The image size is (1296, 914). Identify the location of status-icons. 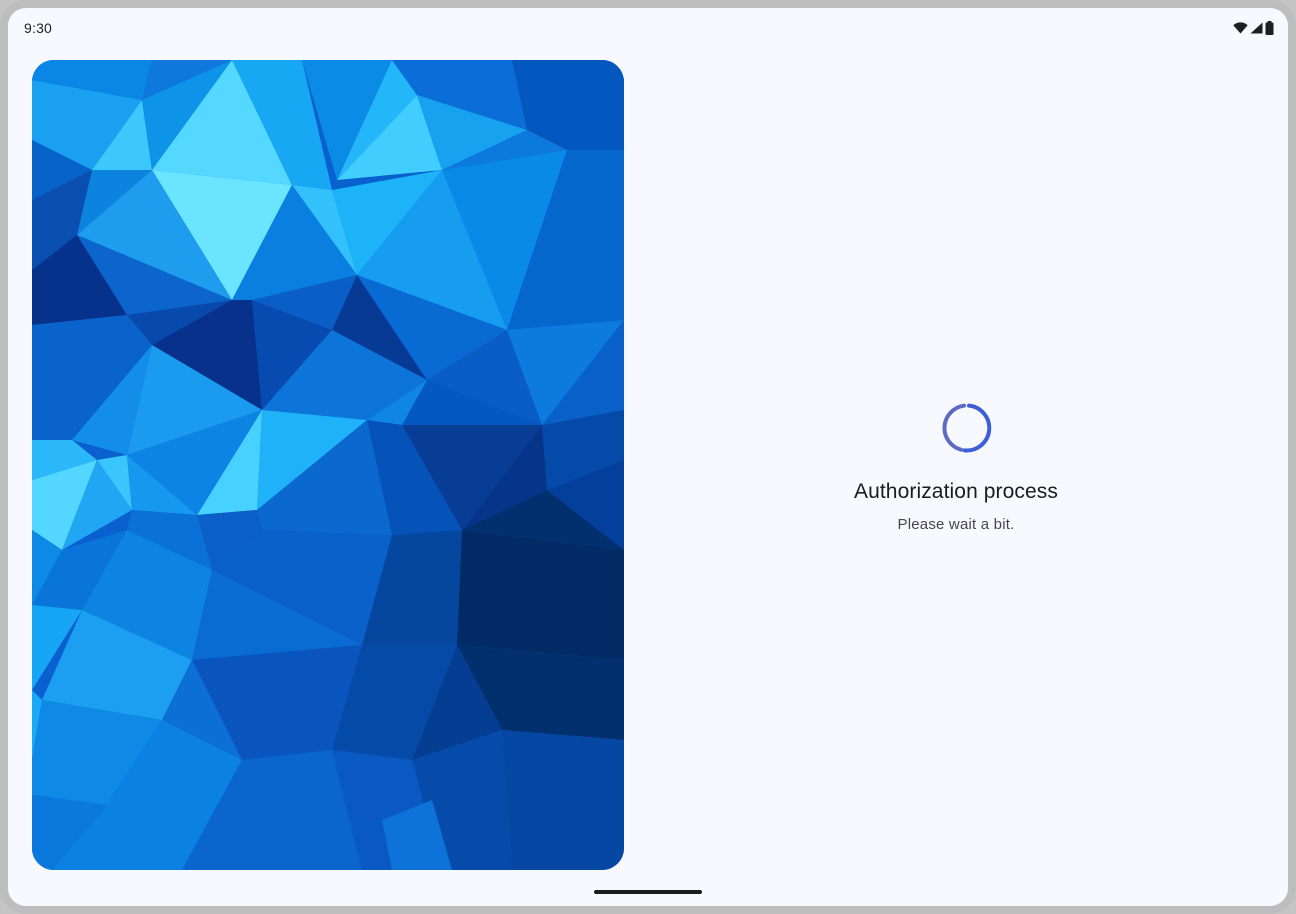
(1253, 28).